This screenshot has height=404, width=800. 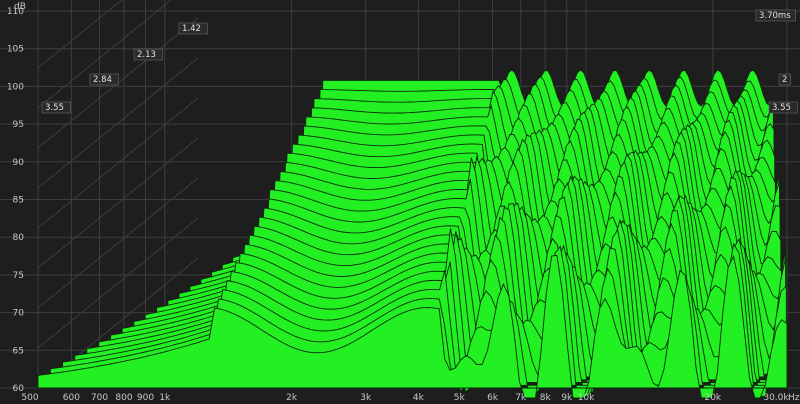 I want to click on x-tick-label: 6k, so click(x=493, y=398).